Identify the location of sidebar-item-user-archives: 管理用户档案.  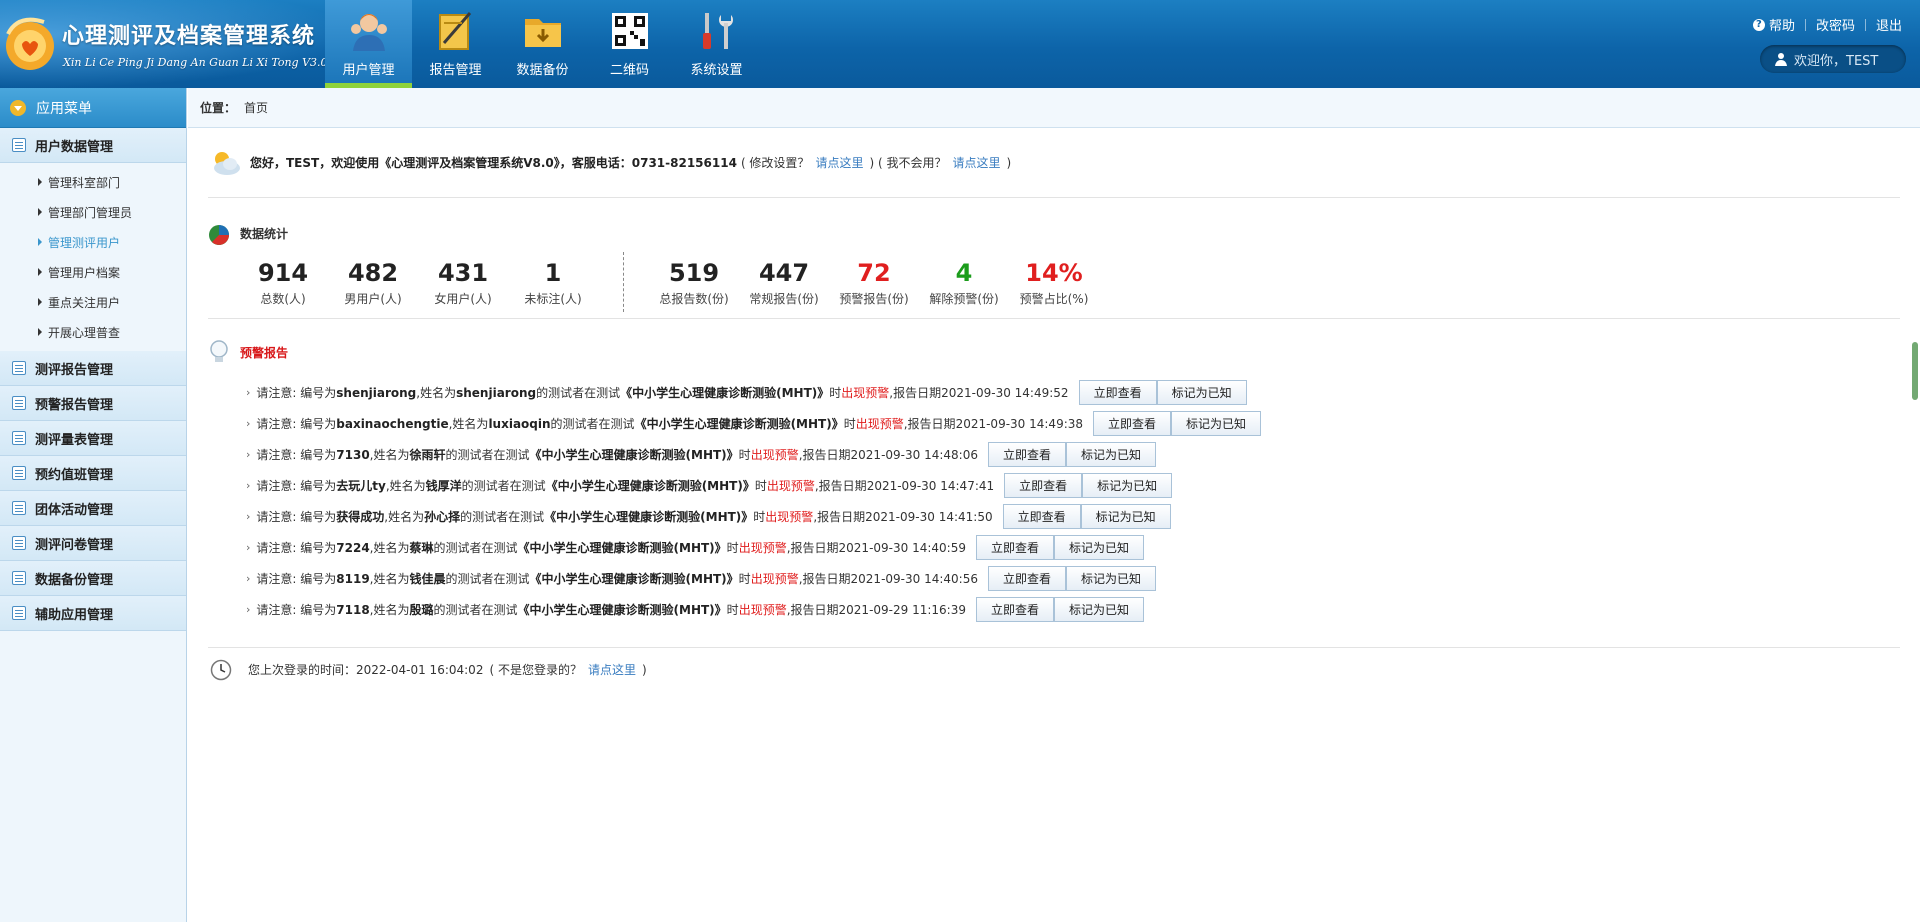
(93, 272).